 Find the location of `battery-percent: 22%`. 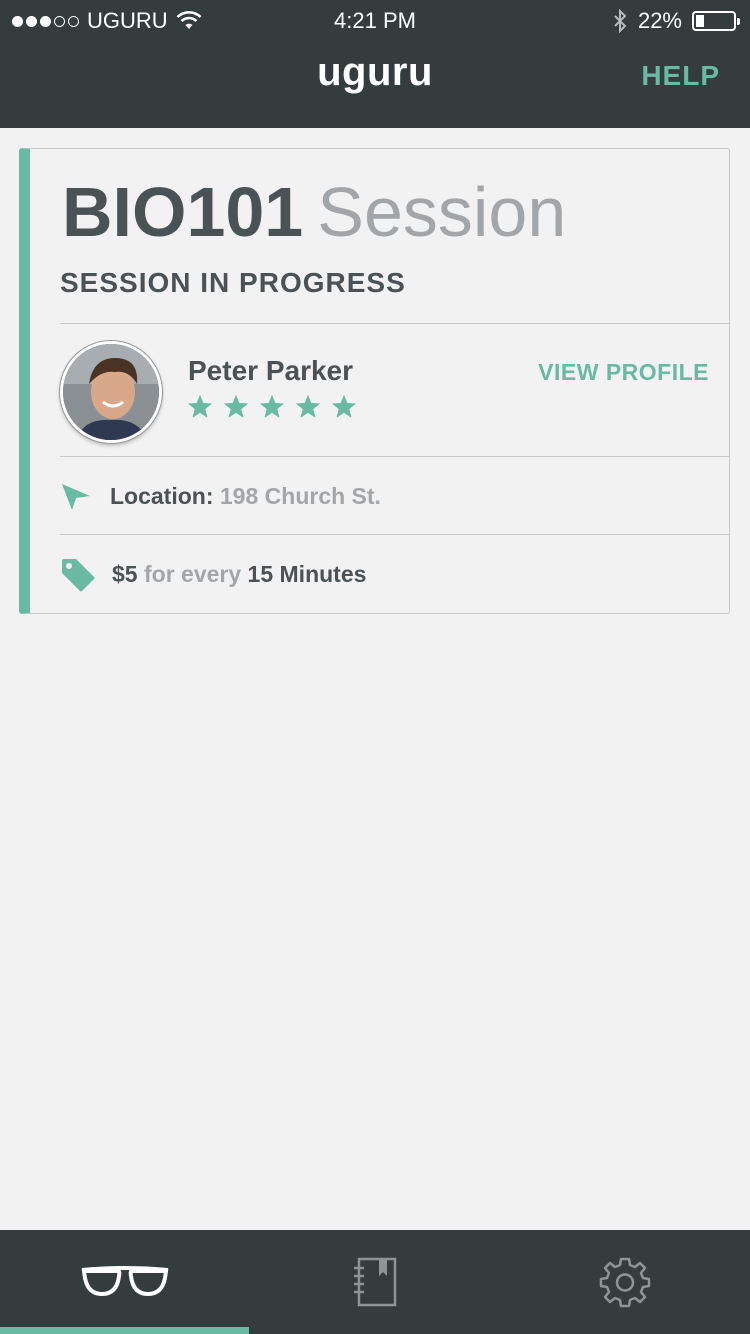

battery-percent: 22% is located at coordinates (659, 20).